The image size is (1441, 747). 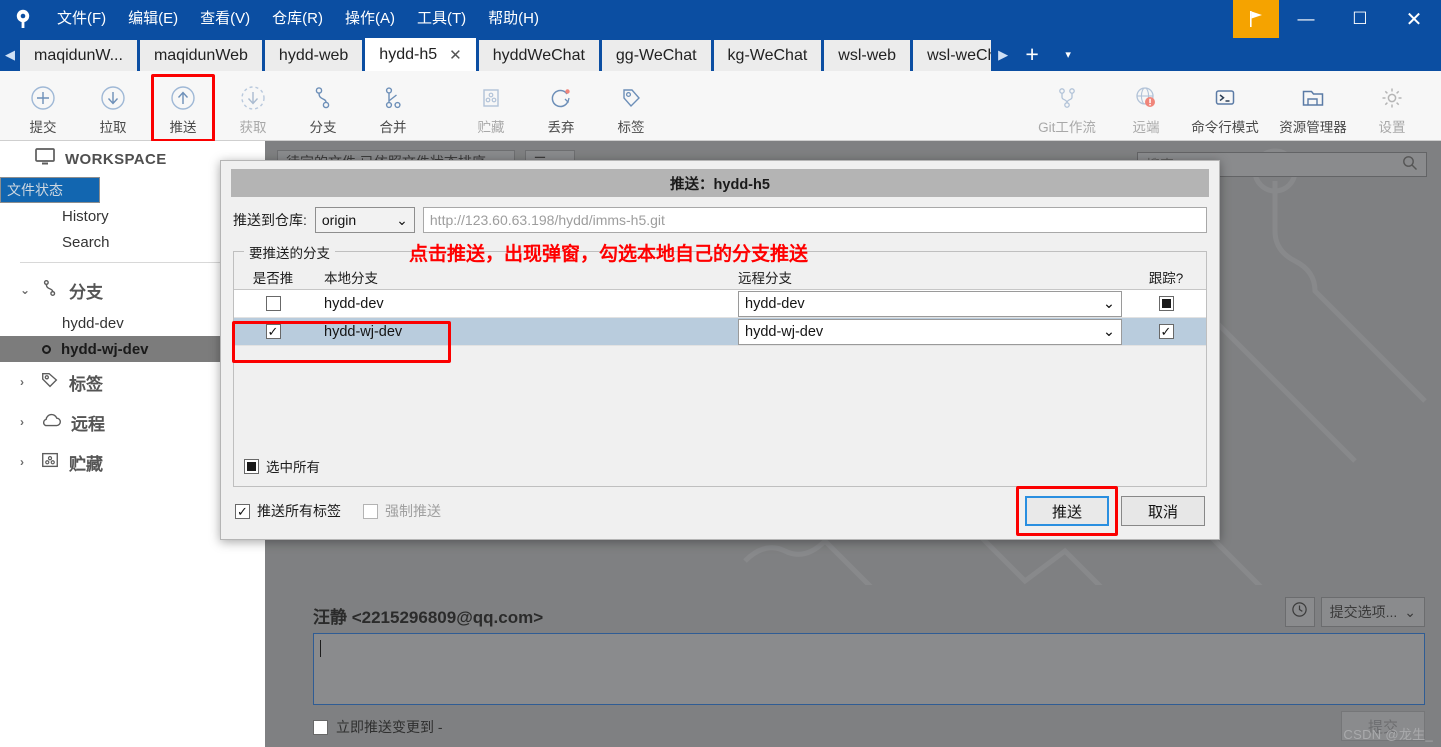 I want to click on monitor-icon, so click(x=45, y=159).